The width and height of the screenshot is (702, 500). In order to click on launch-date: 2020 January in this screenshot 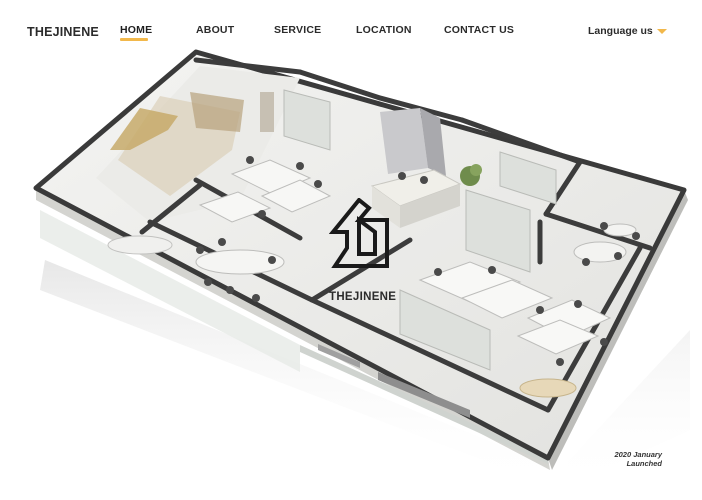, I will do `click(638, 454)`.